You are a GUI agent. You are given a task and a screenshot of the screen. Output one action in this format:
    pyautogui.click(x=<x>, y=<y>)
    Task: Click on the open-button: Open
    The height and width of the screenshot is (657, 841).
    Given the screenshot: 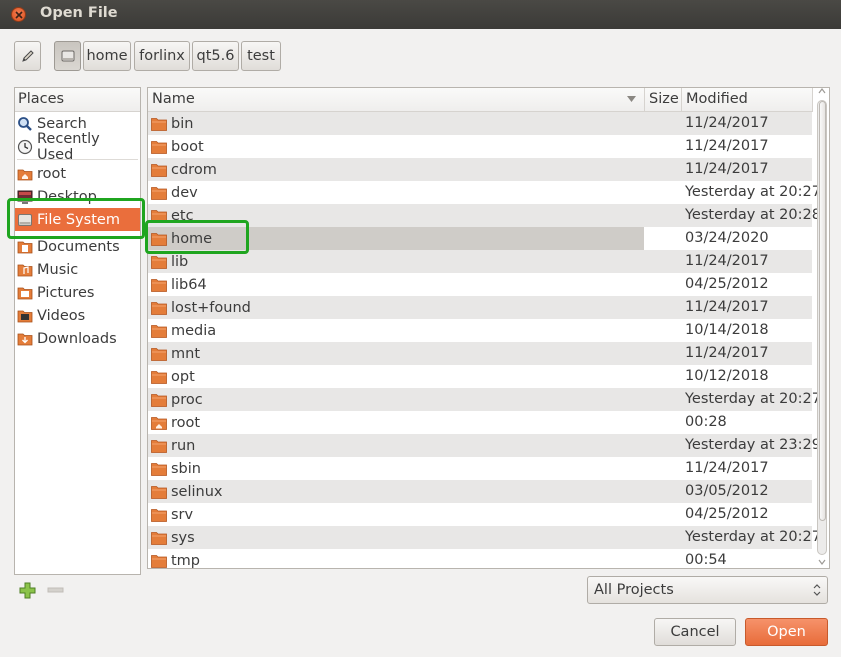 What is the action you would take?
    pyautogui.click(x=786, y=632)
    